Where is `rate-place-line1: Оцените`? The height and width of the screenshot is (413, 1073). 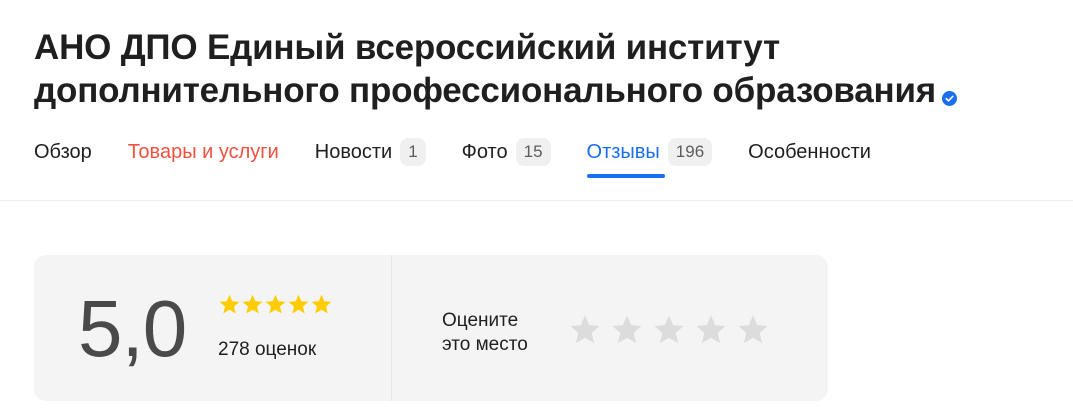 rate-place-line1: Оцените is located at coordinates (480, 320).